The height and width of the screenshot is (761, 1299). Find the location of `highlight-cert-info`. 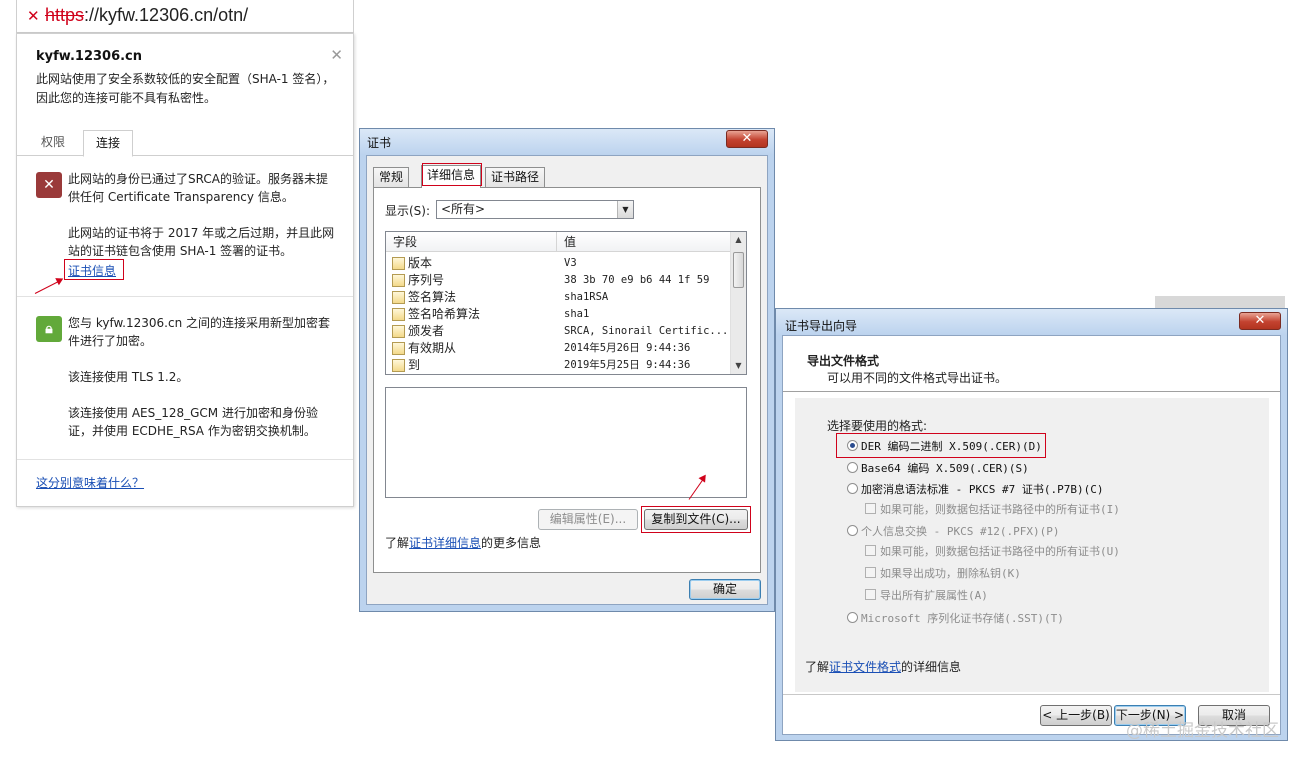

highlight-cert-info is located at coordinates (94, 269).